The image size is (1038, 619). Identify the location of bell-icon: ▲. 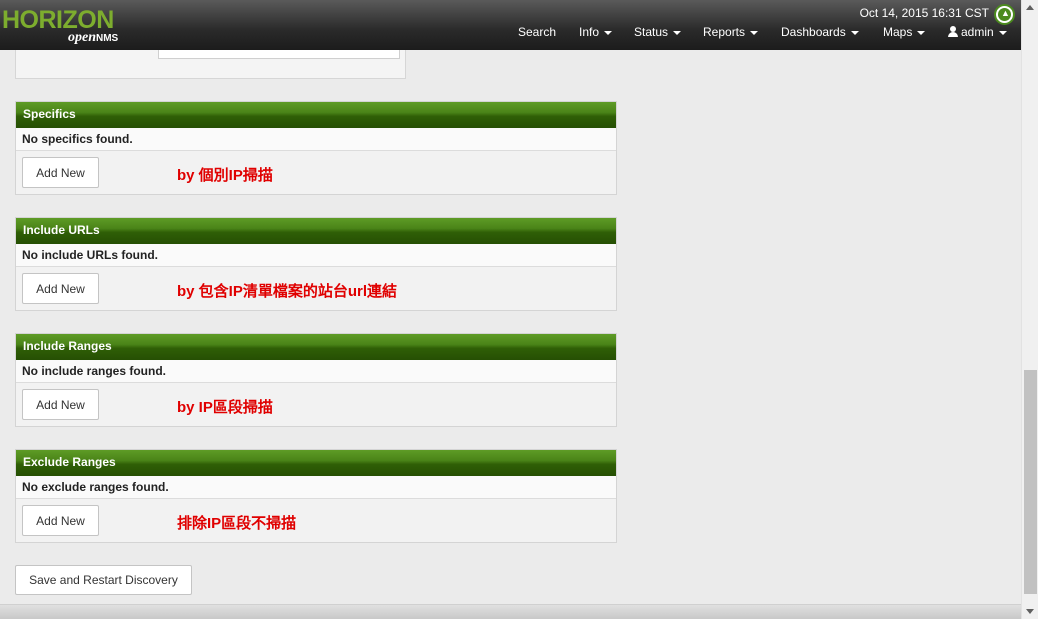
(1004, 14).